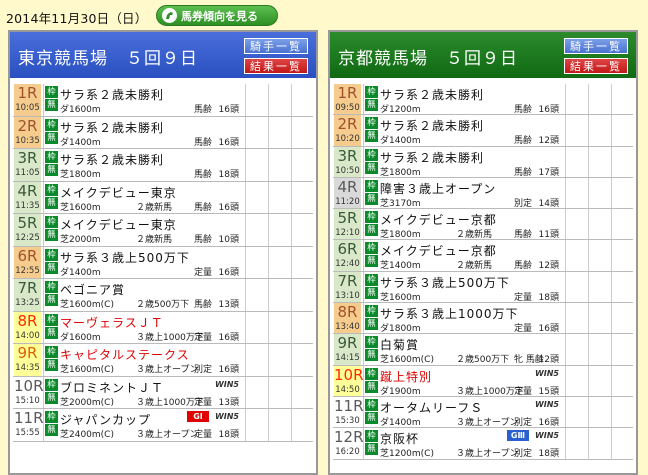 The height and width of the screenshot is (475, 648). I want to click on race-row: 6R 12:40 枠無メイクデビュー京都 芝1400m ２歳新馬 馬齢 12頭, so click(483, 256).